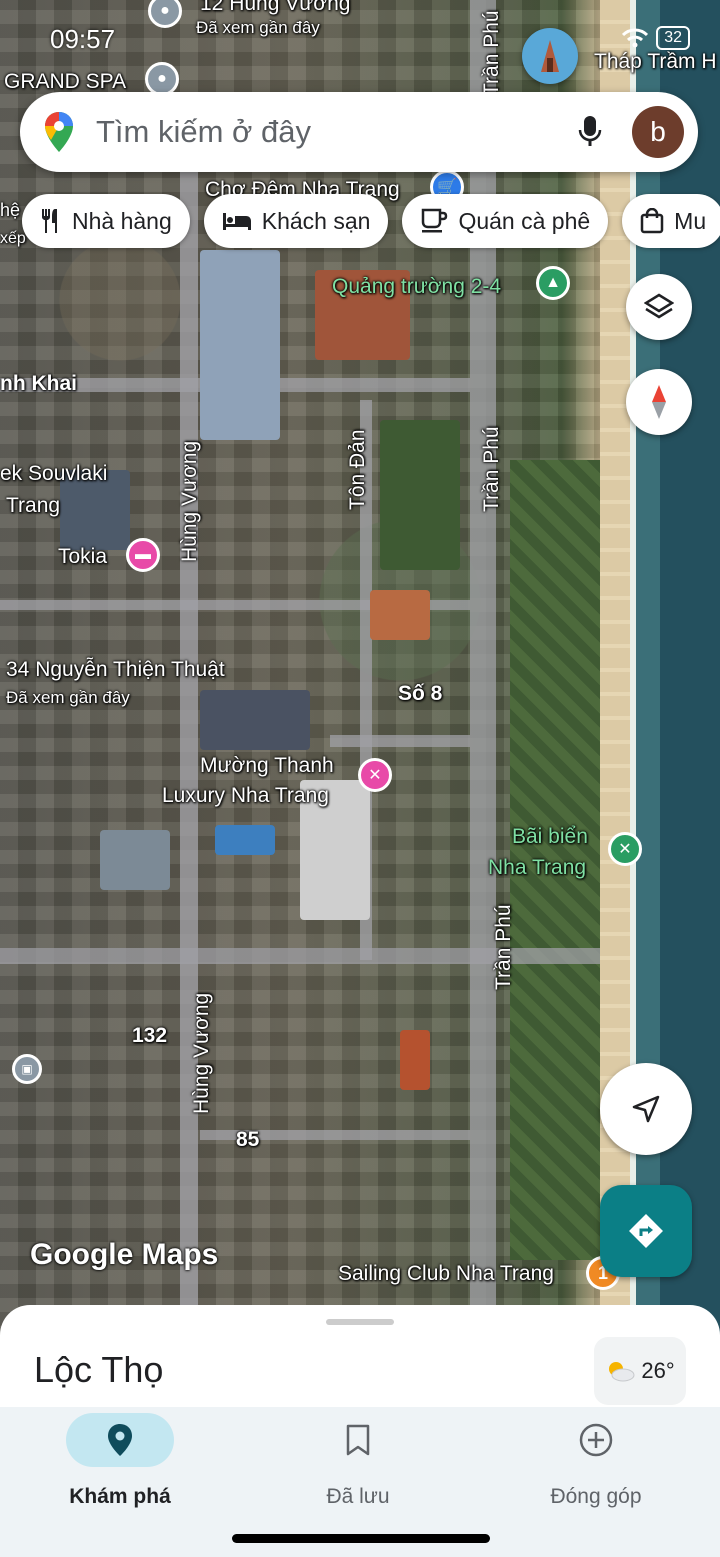 The width and height of the screenshot is (720, 1557). What do you see at coordinates (596, 1468) in the screenshot?
I see `nav-contribute: Đóng góp` at bounding box center [596, 1468].